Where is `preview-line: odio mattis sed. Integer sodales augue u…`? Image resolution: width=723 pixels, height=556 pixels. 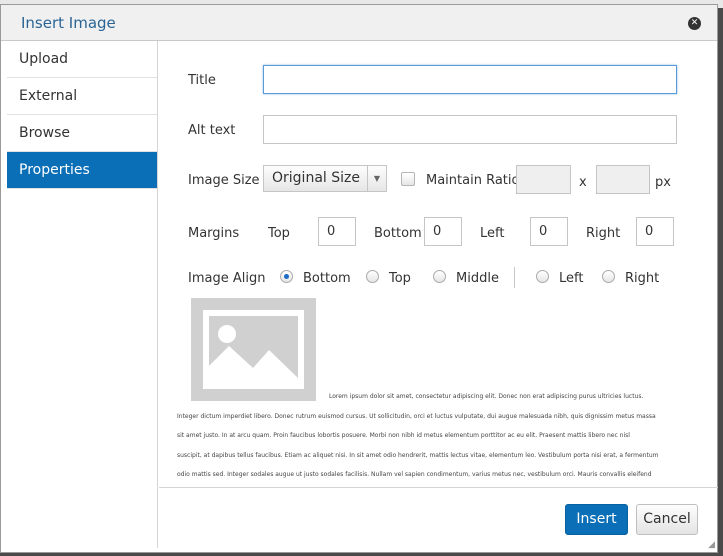
preview-line: odio mattis sed. Integer sodales augue u… is located at coordinates (414, 474).